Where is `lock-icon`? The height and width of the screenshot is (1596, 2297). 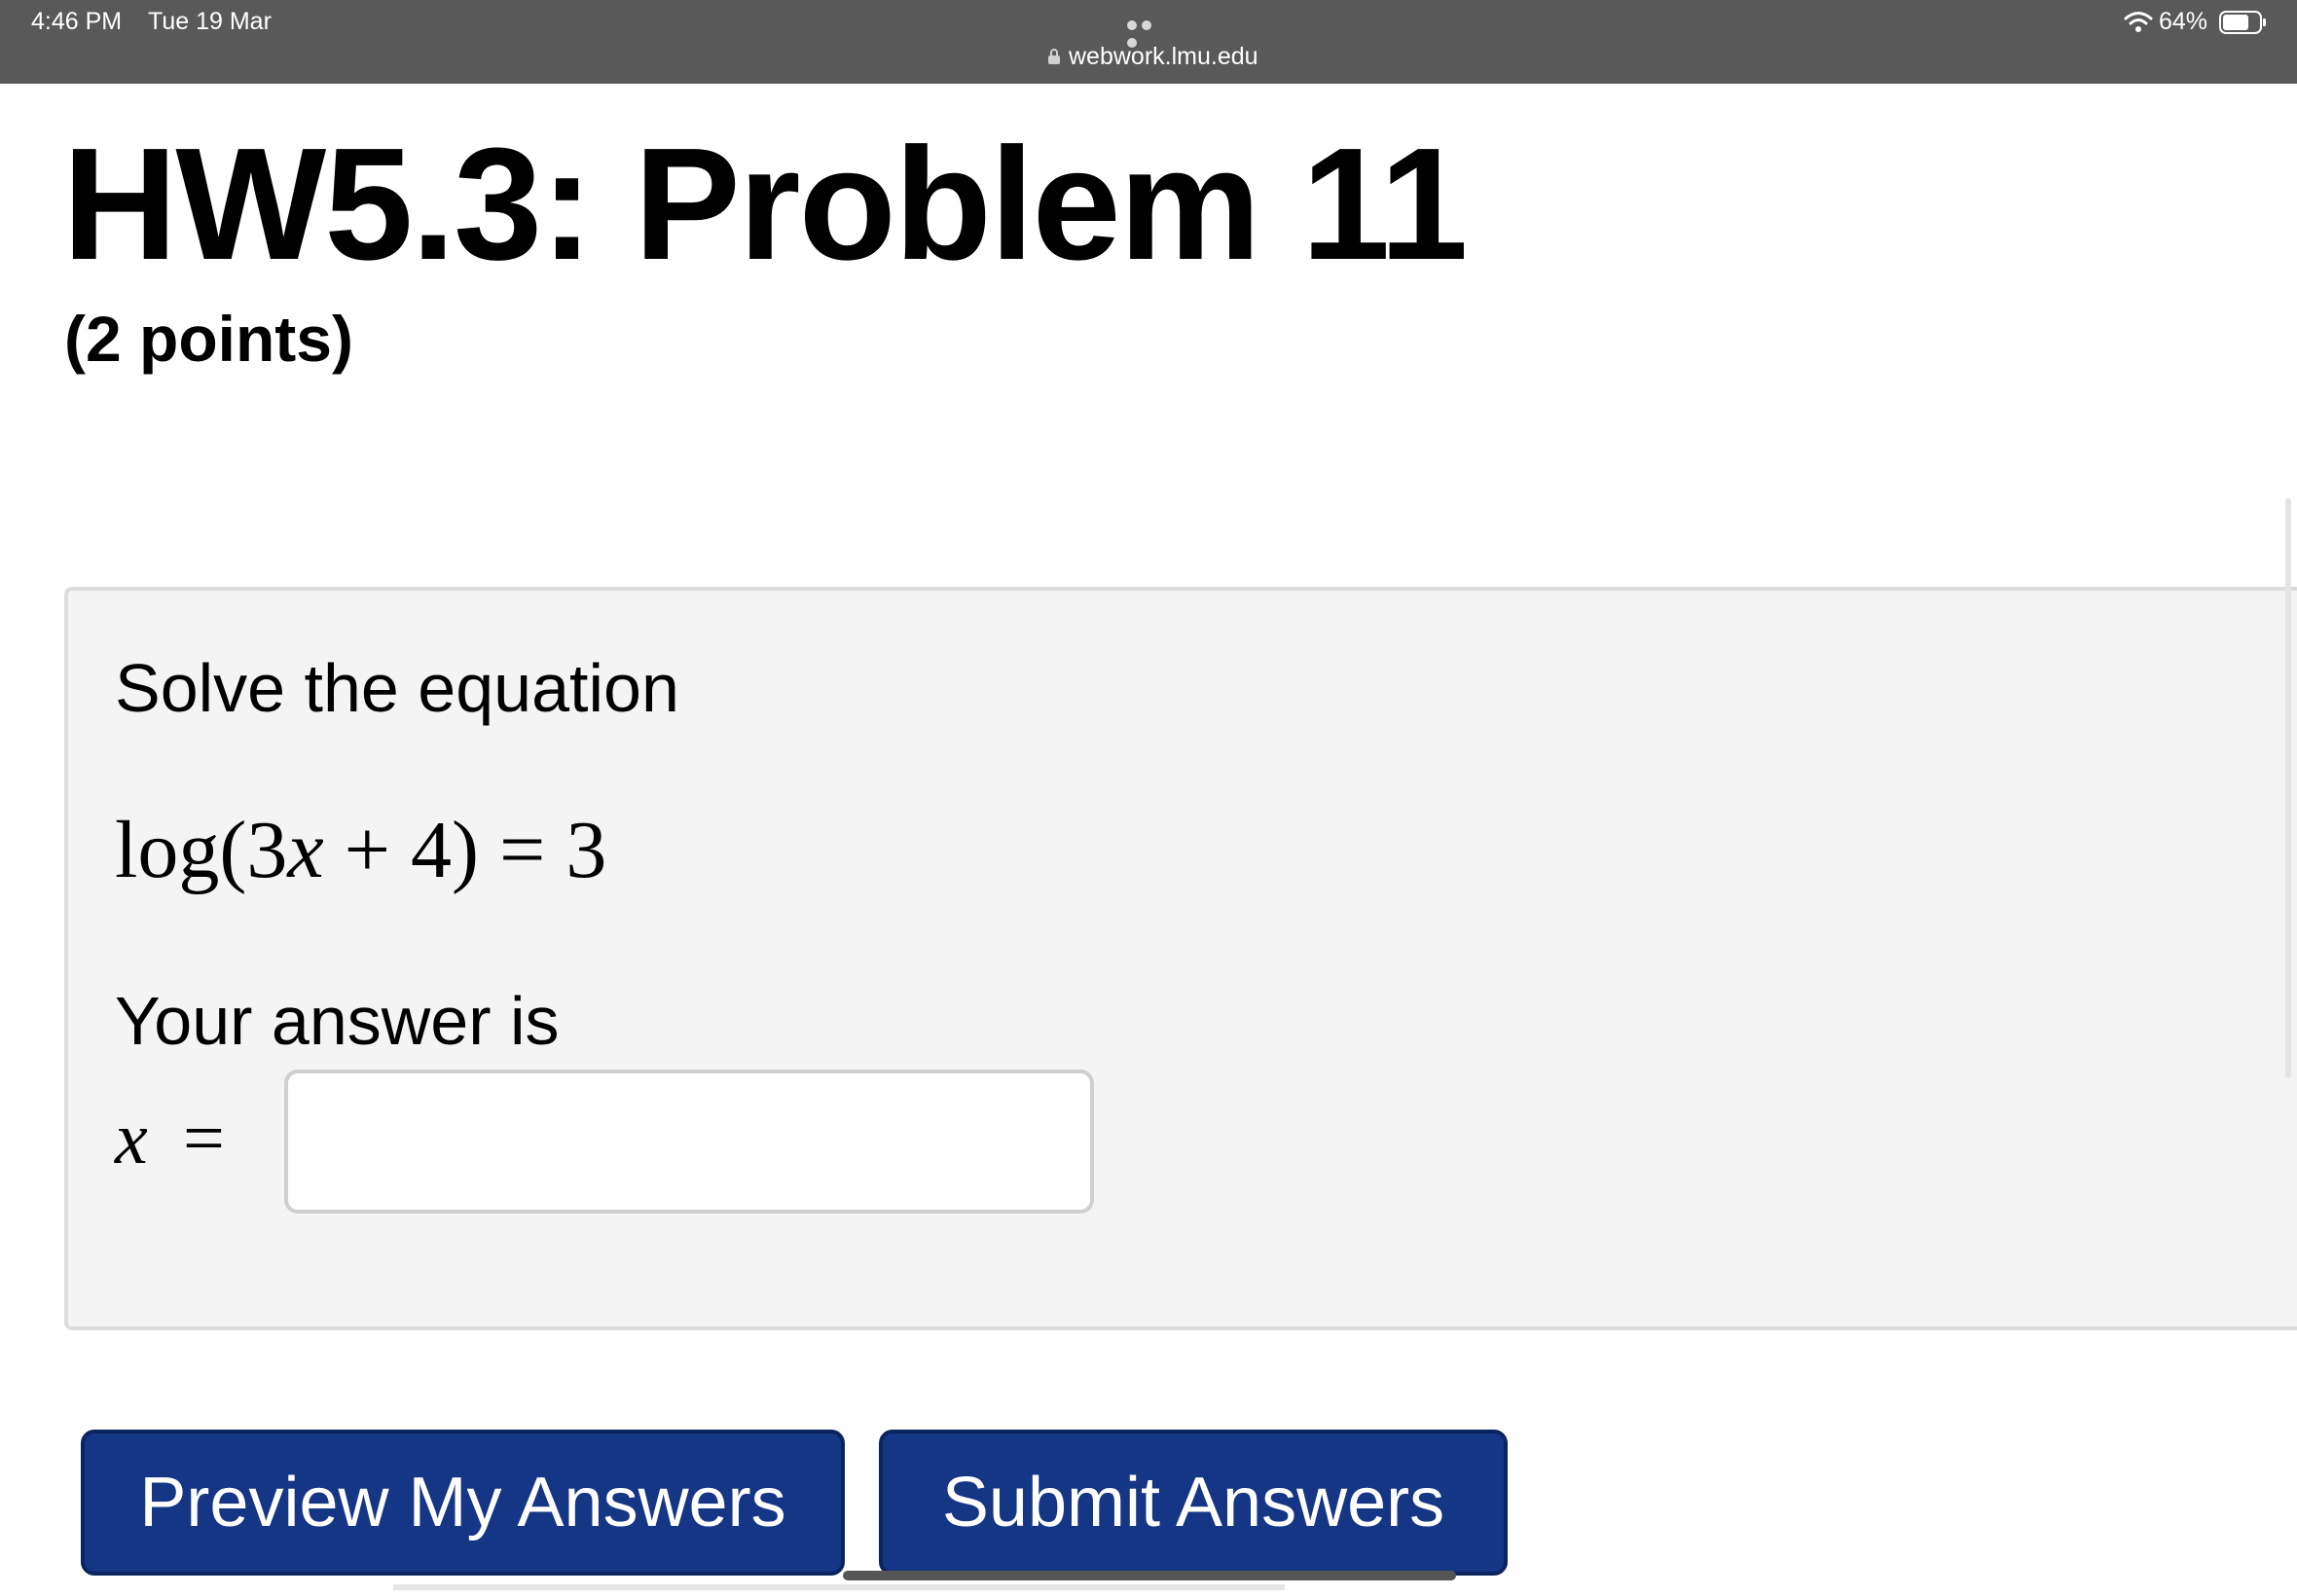
lock-icon is located at coordinates (1054, 56).